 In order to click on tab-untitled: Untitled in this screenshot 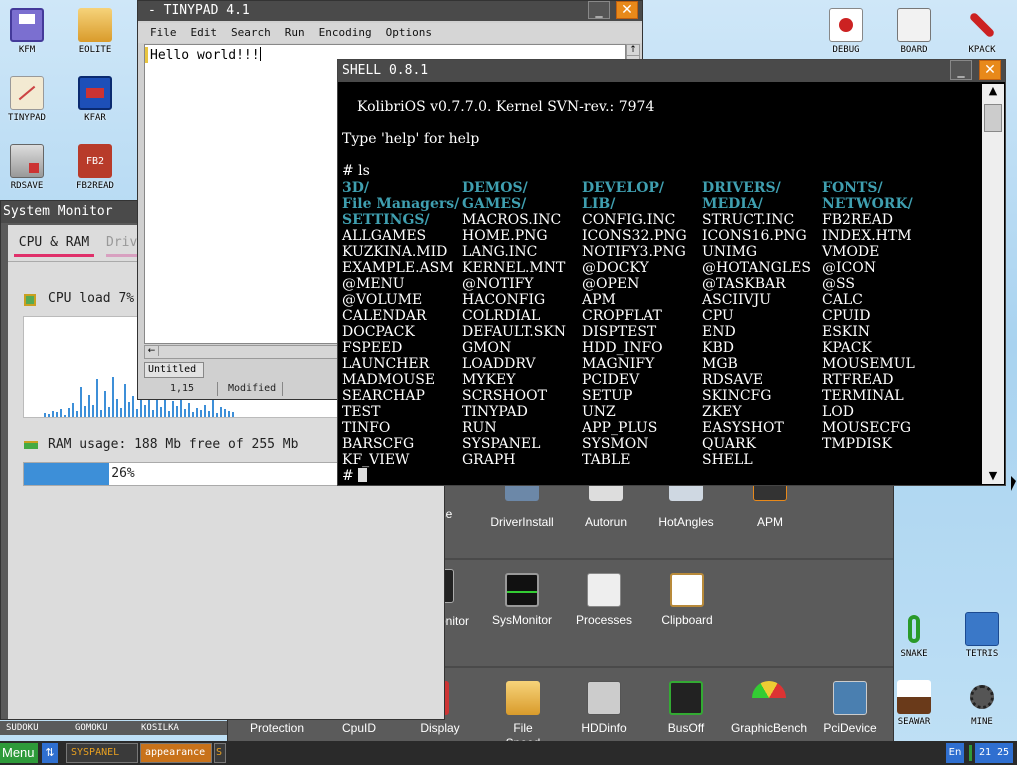, I will do `click(174, 370)`.